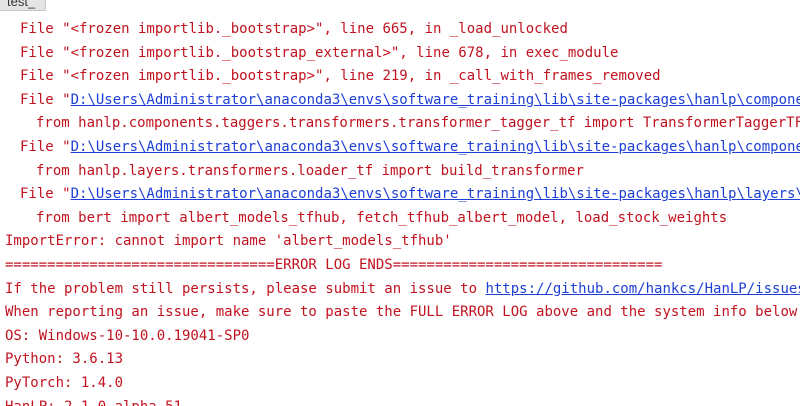  What do you see at coordinates (127, 335) in the screenshot?
I see `os-info-line: OS: Windows-10-10.0.19041-SP0` at bounding box center [127, 335].